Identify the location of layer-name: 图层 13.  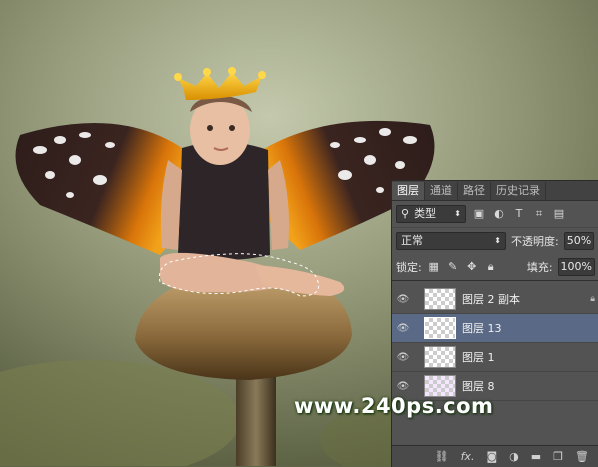
(482, 328).